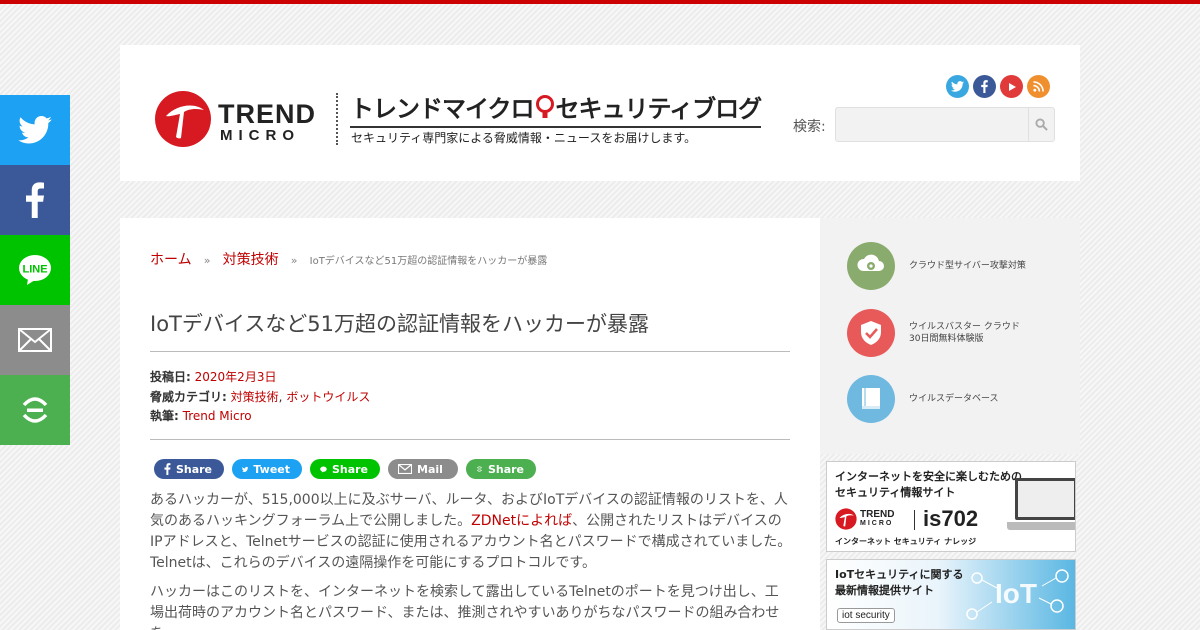 The image size is (1200, 630). What do you see at coordinates (255, 397) in the screenshot?
I see `threat-category-link: 対策技術` at bounding box center [255, 397].